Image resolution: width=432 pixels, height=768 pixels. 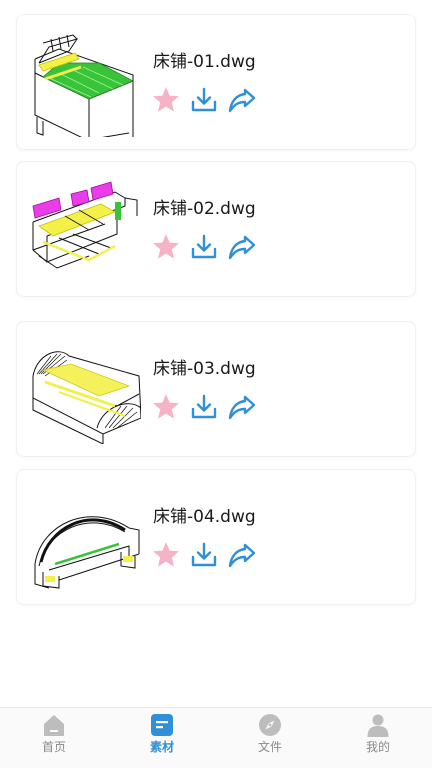 I want to click on material-icon, so click(x=162, y=725).